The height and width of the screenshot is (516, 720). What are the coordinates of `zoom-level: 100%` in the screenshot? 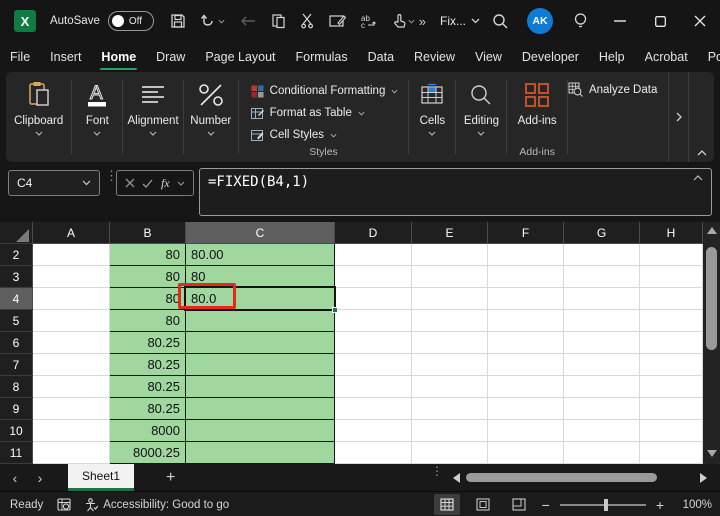 It's located at (693, 505).